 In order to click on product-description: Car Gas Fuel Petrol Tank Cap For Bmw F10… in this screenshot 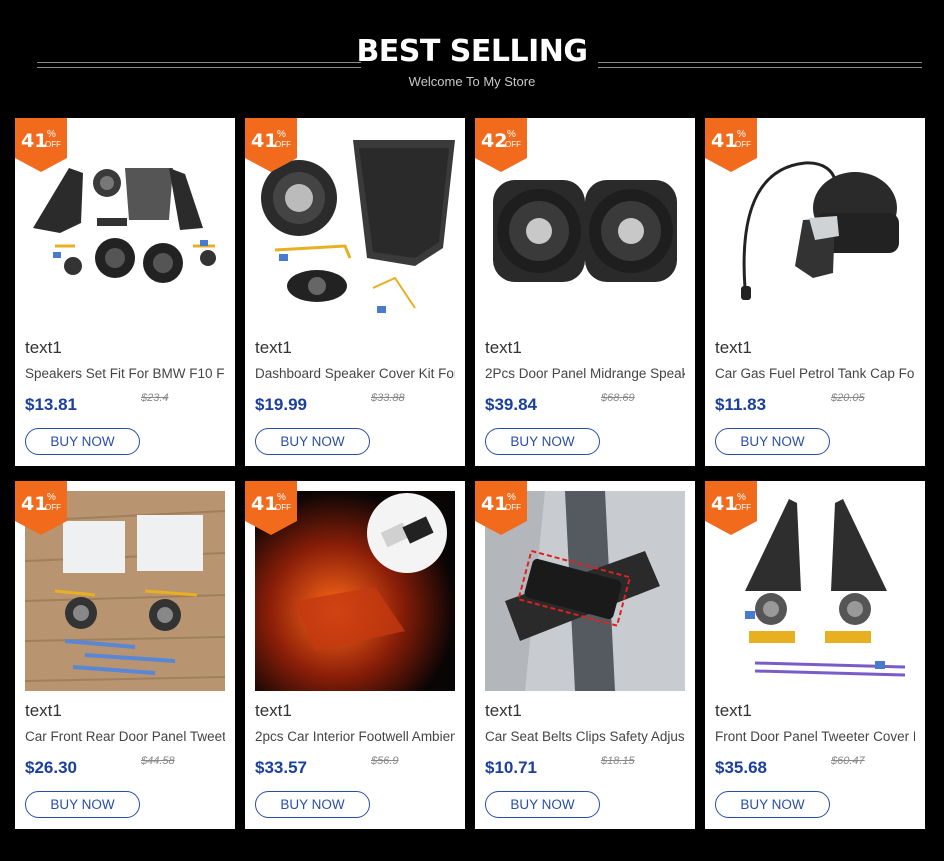, I will do `click(815, 376)`.